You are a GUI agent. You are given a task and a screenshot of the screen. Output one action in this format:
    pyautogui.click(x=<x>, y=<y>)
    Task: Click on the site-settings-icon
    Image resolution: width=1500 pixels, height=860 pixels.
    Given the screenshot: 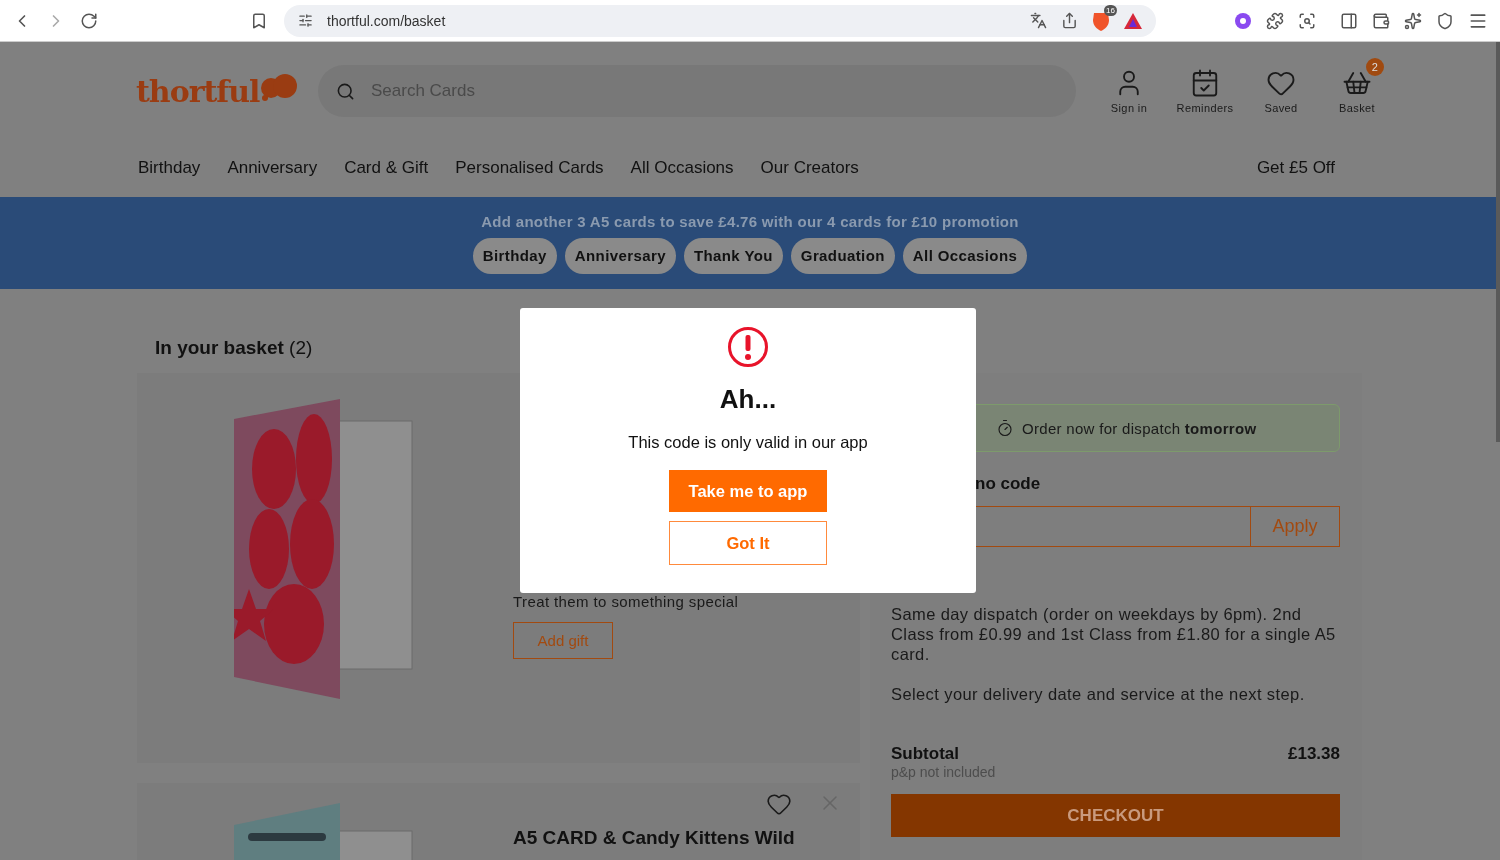 What is the action you would take?
    pyautogui.click(x=305, y=20)
    